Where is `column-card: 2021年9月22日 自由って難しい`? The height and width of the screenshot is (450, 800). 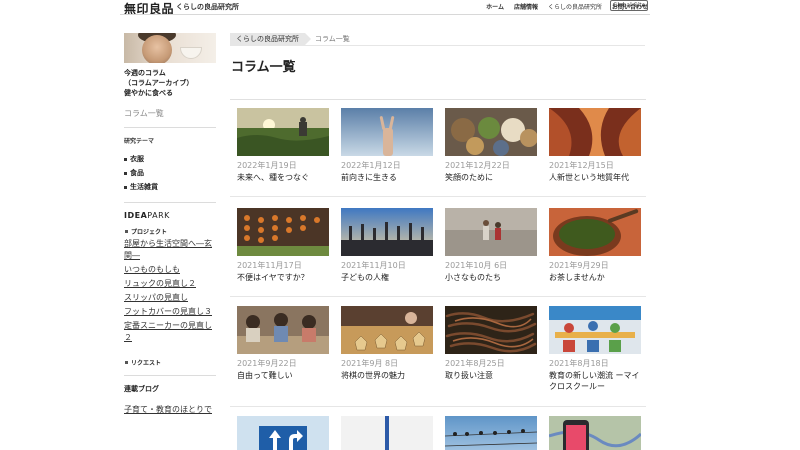
column-card: 2021年9月22日 自由って難しい is located at coordinates (283, 343).